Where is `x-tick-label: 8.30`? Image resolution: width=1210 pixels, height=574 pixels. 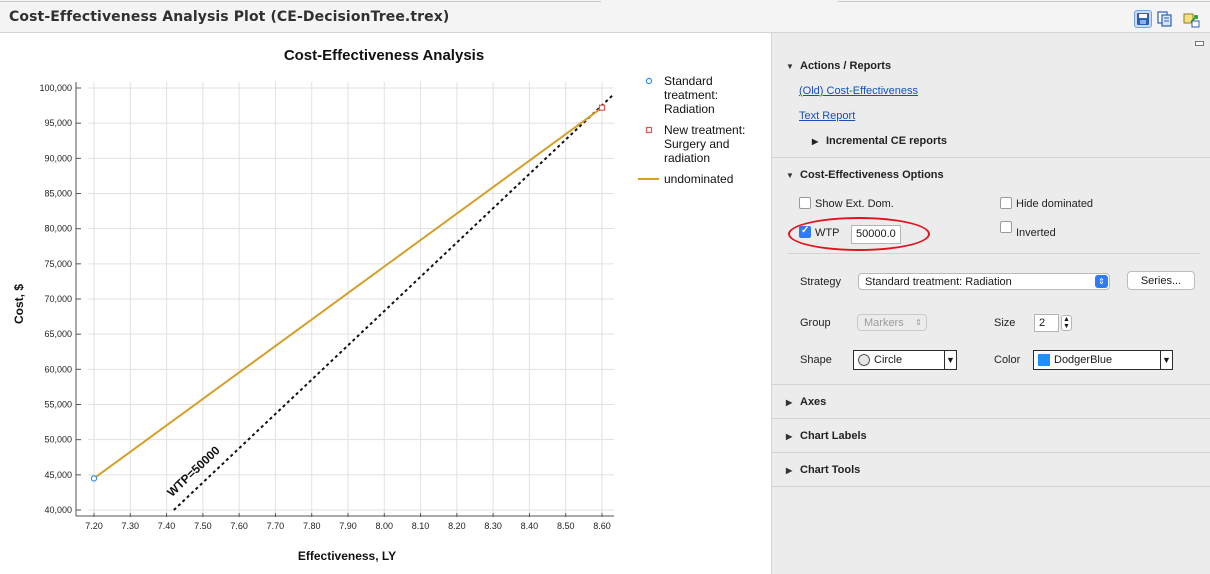 x-tick-label: 8.30 is located at coordinates (493, 526).